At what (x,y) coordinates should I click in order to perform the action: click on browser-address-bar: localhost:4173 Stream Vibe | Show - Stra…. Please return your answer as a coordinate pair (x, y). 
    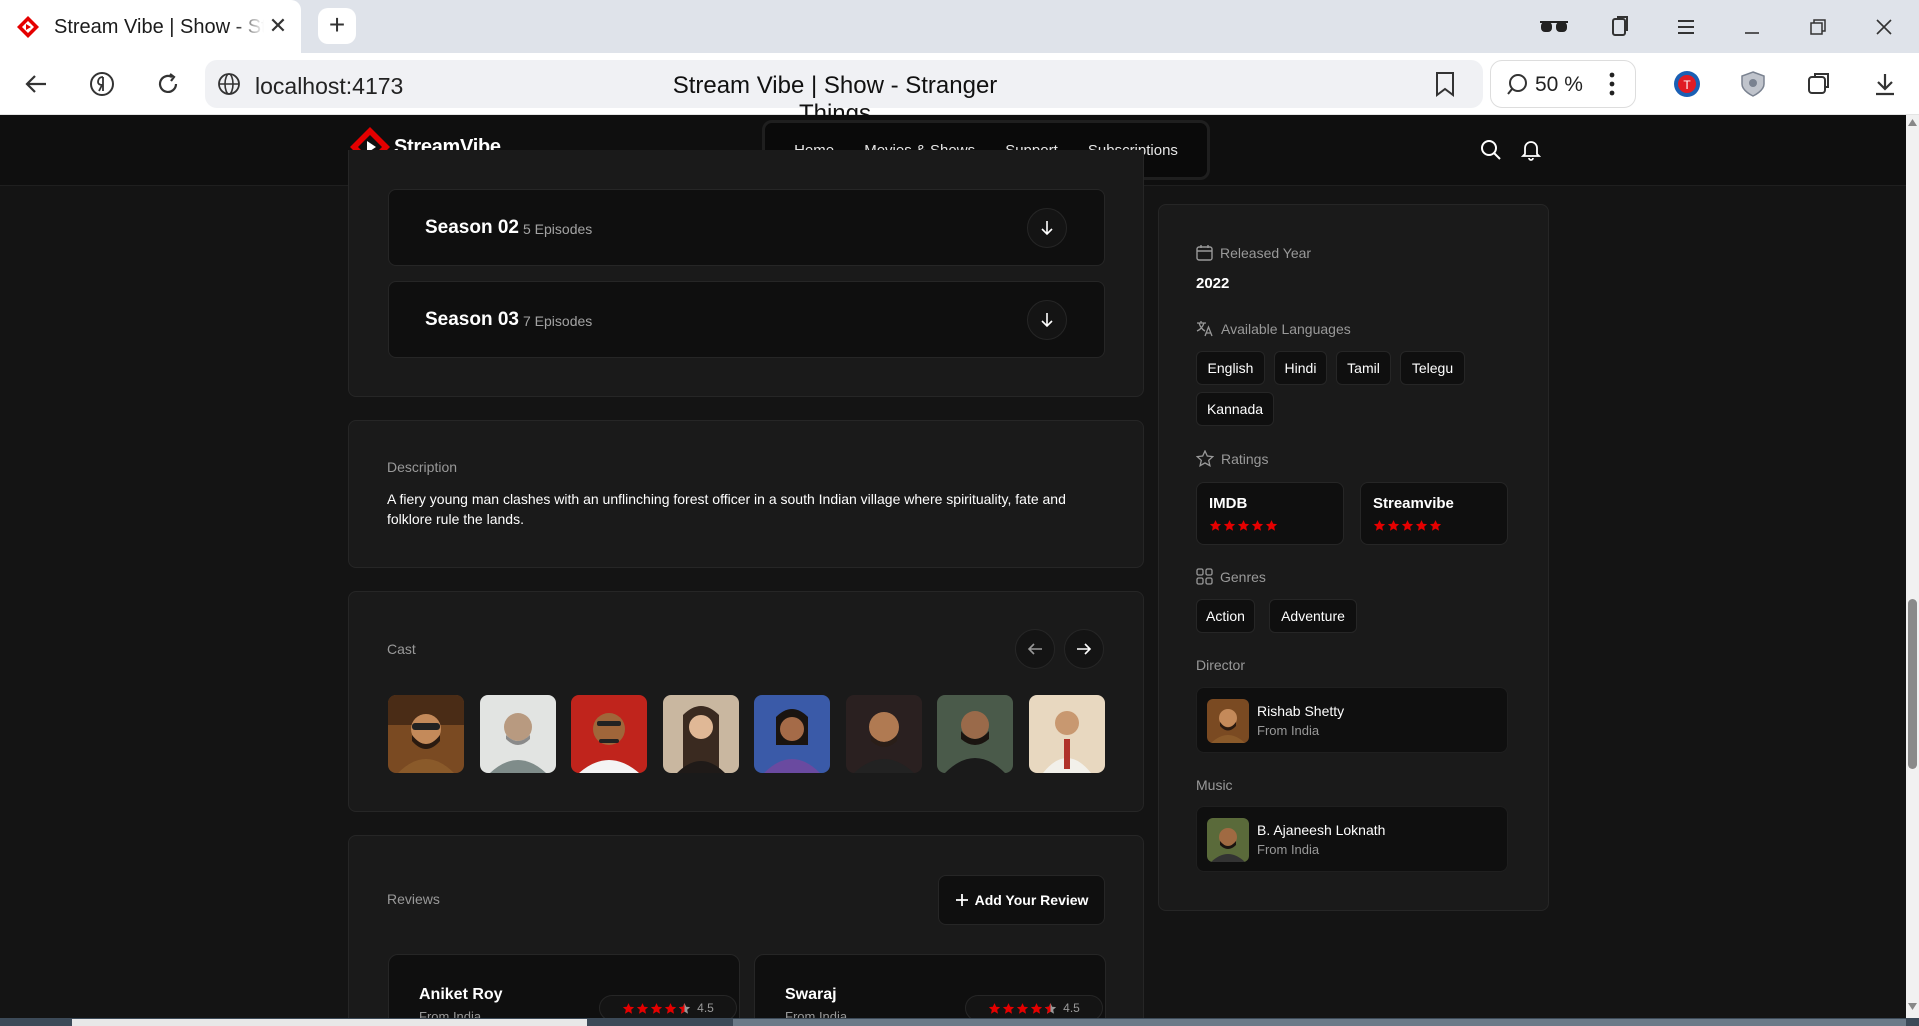
    Looking at the image, I should click on (959, 90).